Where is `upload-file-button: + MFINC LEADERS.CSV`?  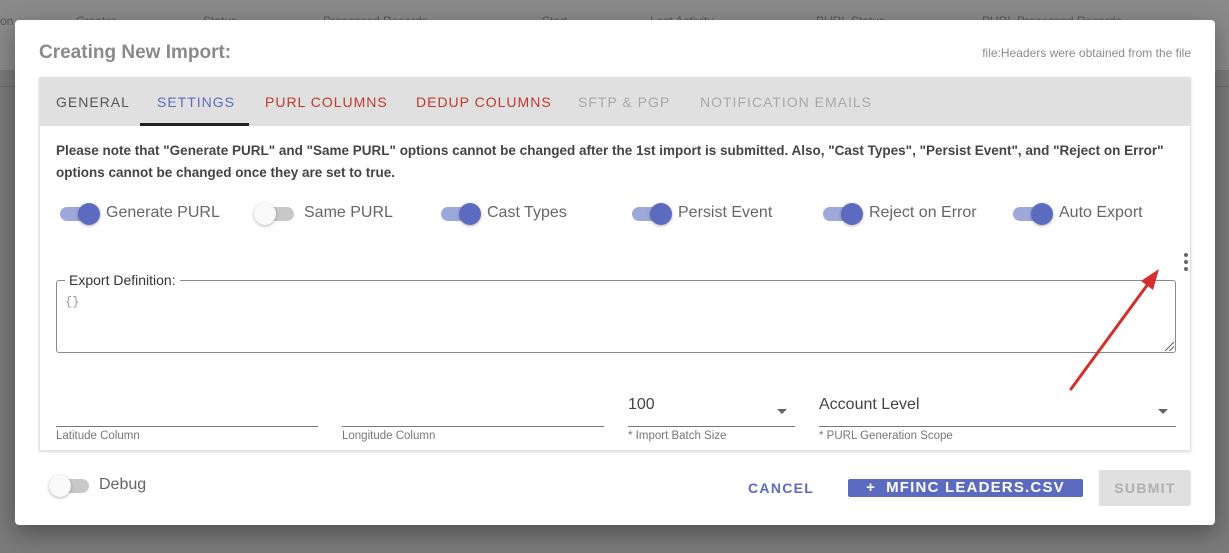 upload-file-button: + MFINC LEADERS.CSV is located at coordinates (965, 488).